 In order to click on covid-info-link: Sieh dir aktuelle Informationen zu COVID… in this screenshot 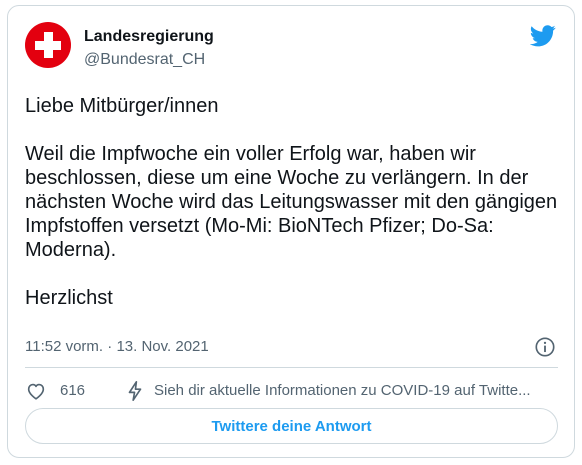, I will do `click(328, 391)`.